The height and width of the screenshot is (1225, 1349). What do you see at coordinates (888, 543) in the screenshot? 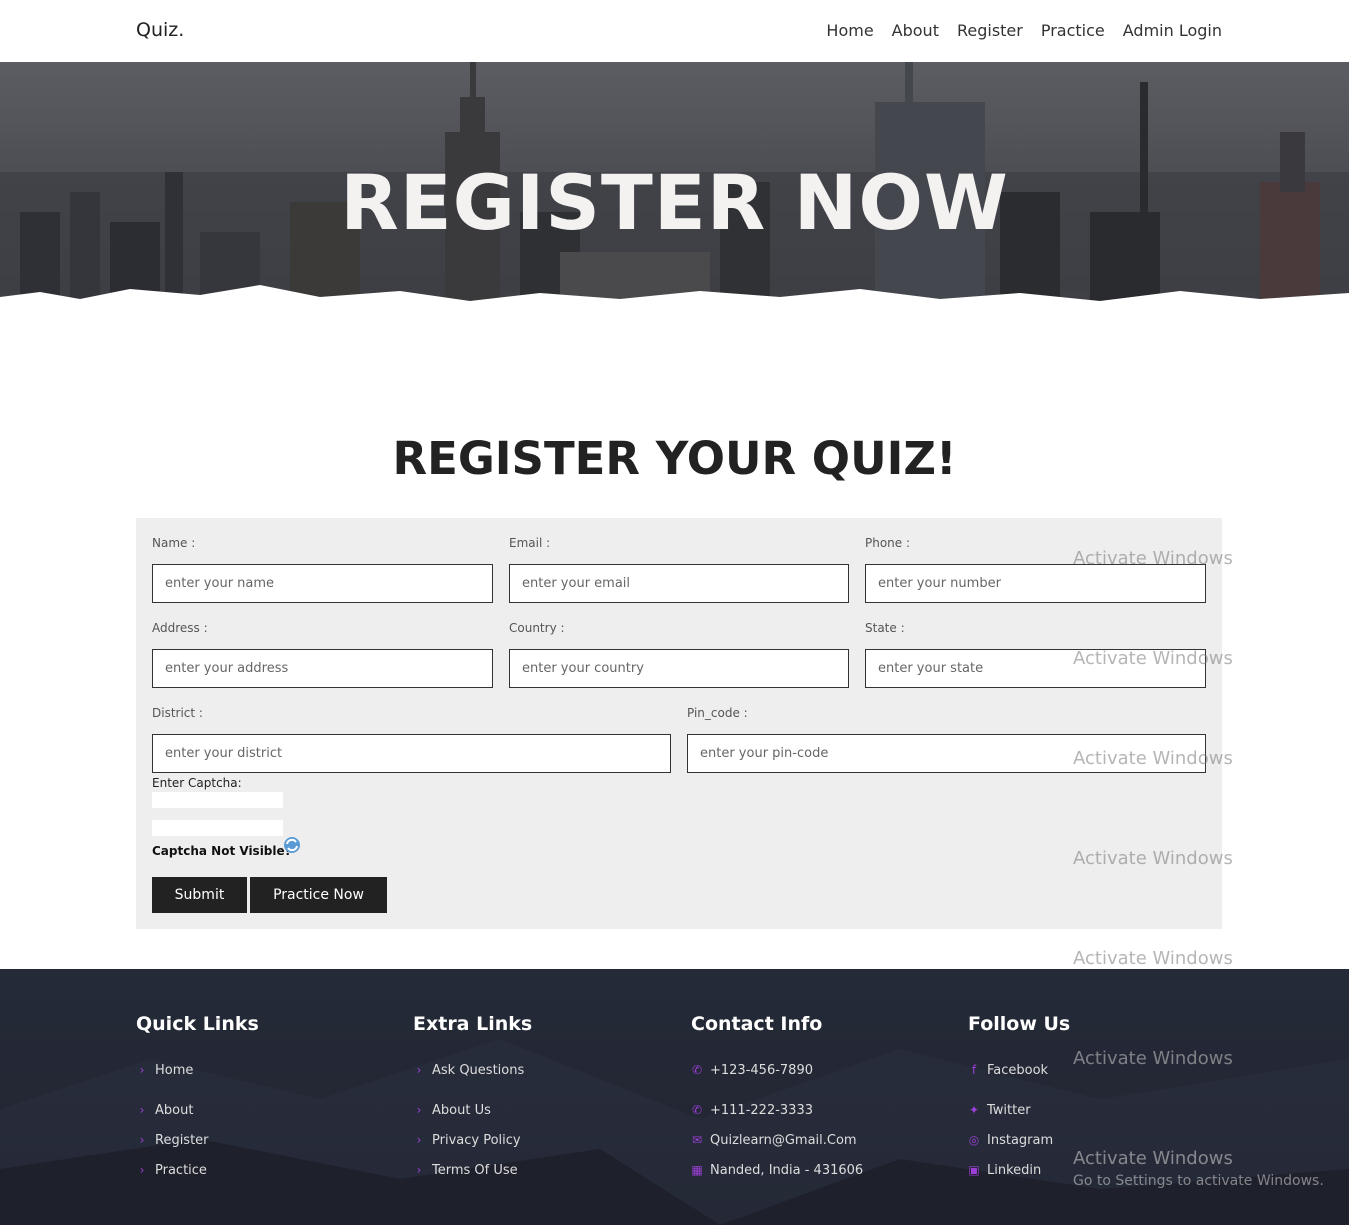
I see `phone-label: Phone :` at bounding box center [888, 543].